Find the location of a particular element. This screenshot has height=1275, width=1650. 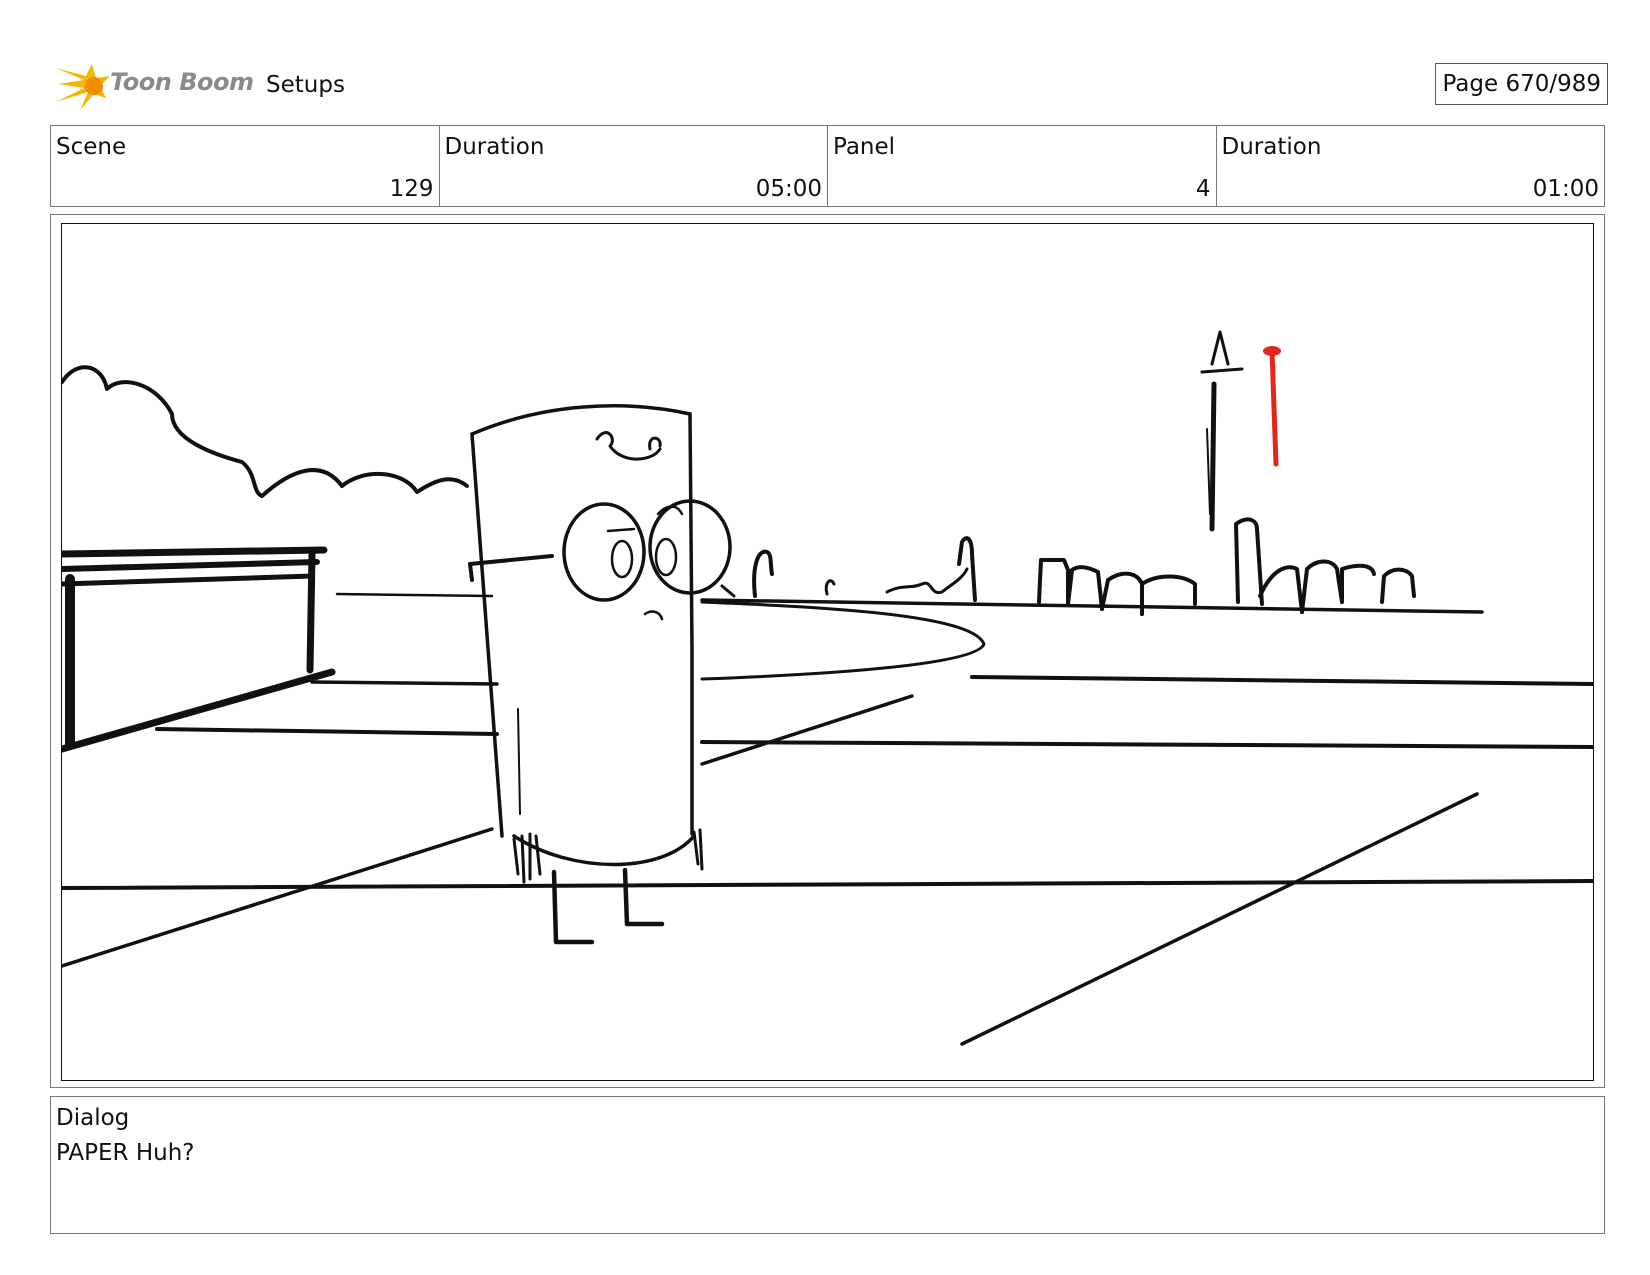

tower-sketch is located at coordinates (1222, 431).